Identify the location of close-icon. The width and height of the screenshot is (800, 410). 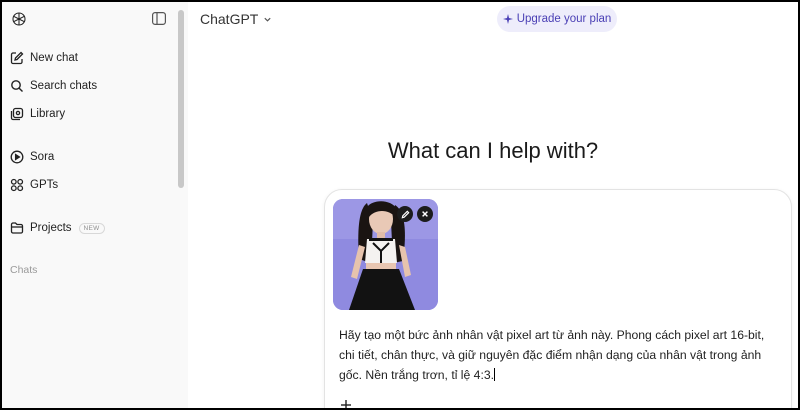
(425, 214).